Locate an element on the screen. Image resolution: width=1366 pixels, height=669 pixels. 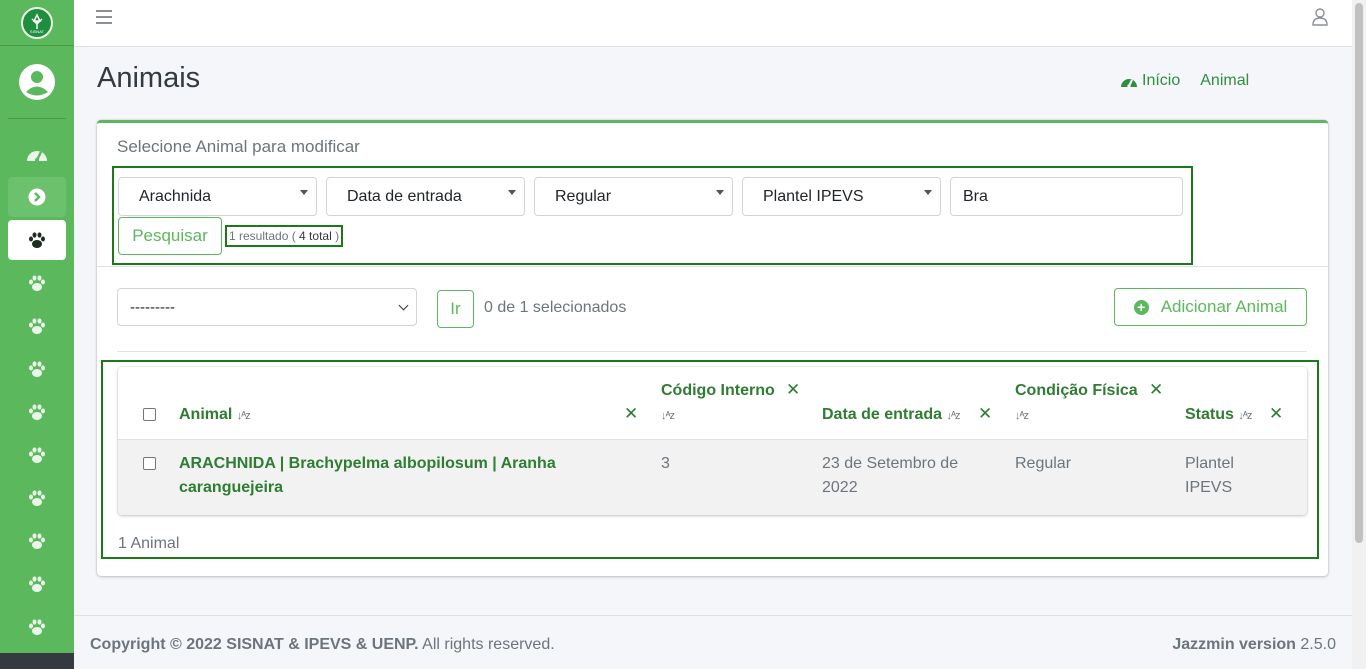
add-animal-label: Adicionar Animal is located at coordinates (1224, 306).